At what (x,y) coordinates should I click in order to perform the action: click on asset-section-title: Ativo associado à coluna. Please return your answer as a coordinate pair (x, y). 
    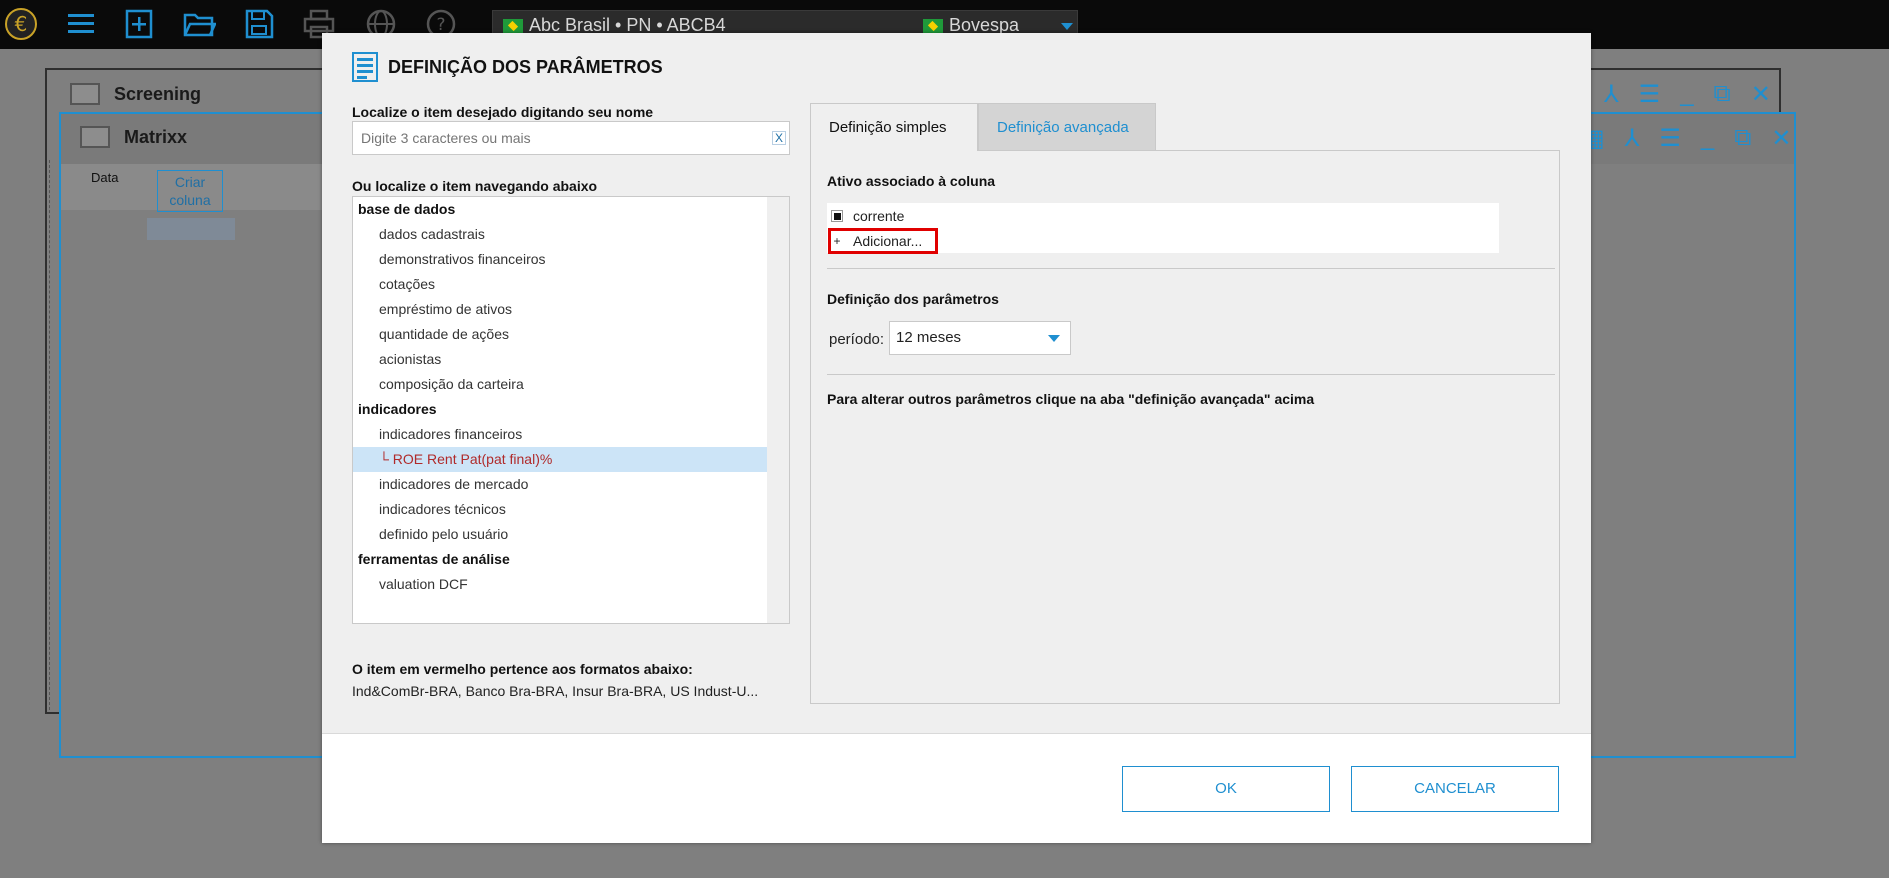
    Looking at the image, I should click on (911, 181).